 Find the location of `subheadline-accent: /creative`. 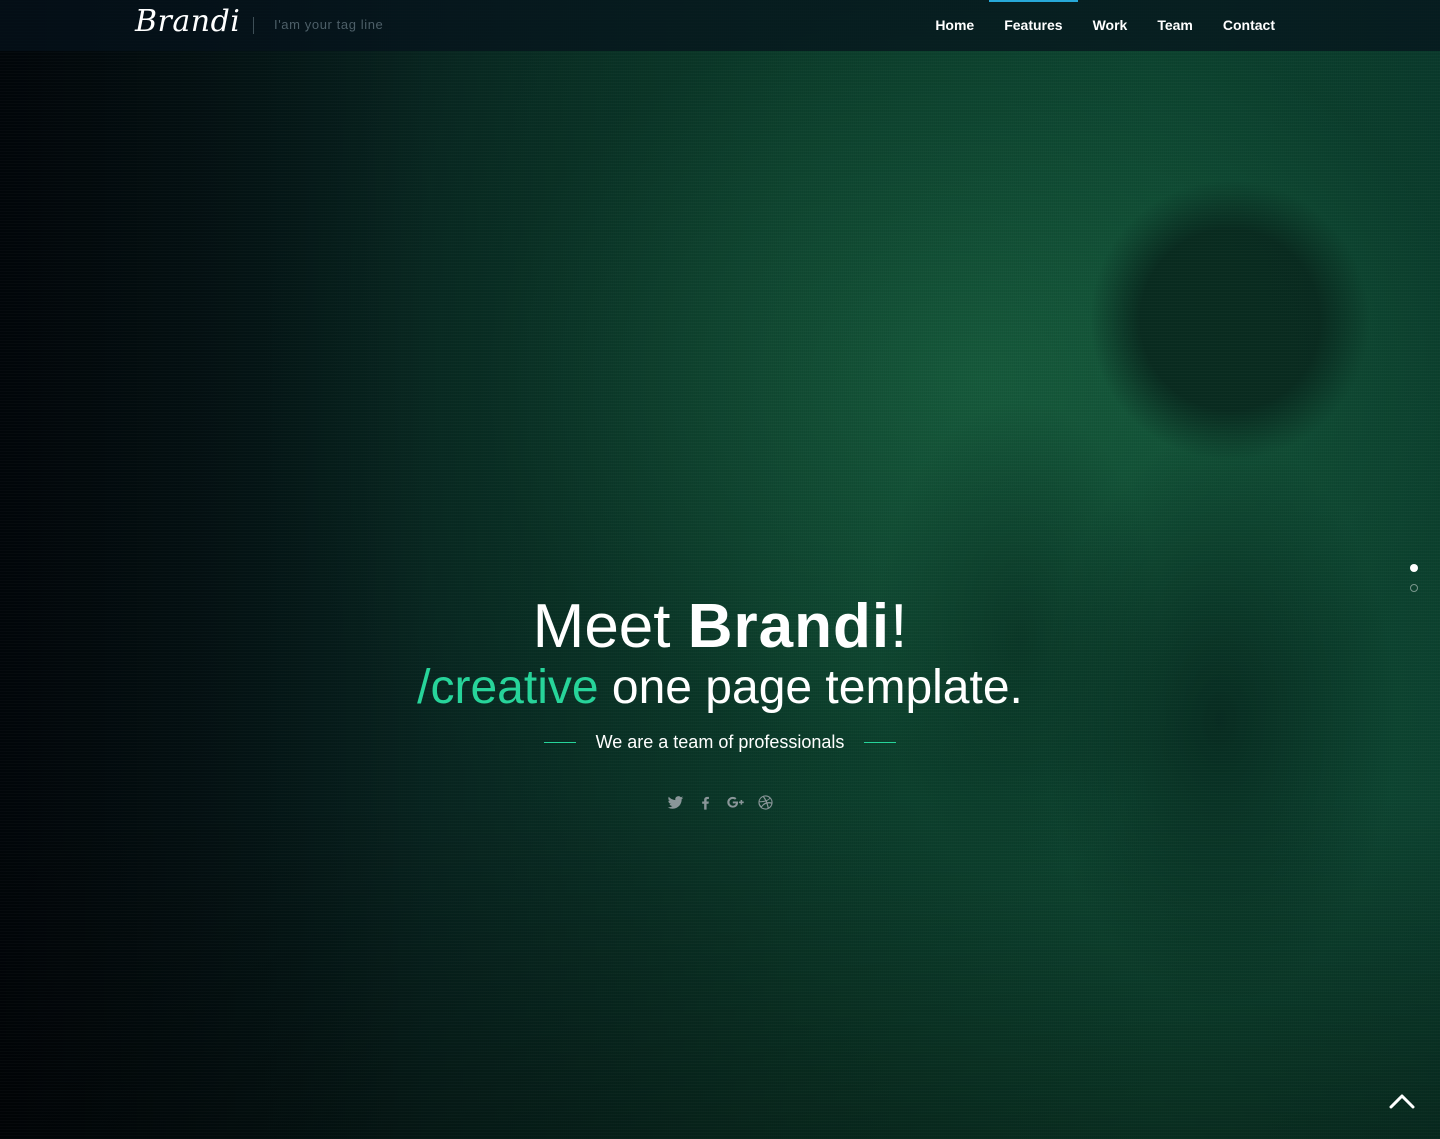

subheadline-accent: /creative is located at coordinates (508, 687).